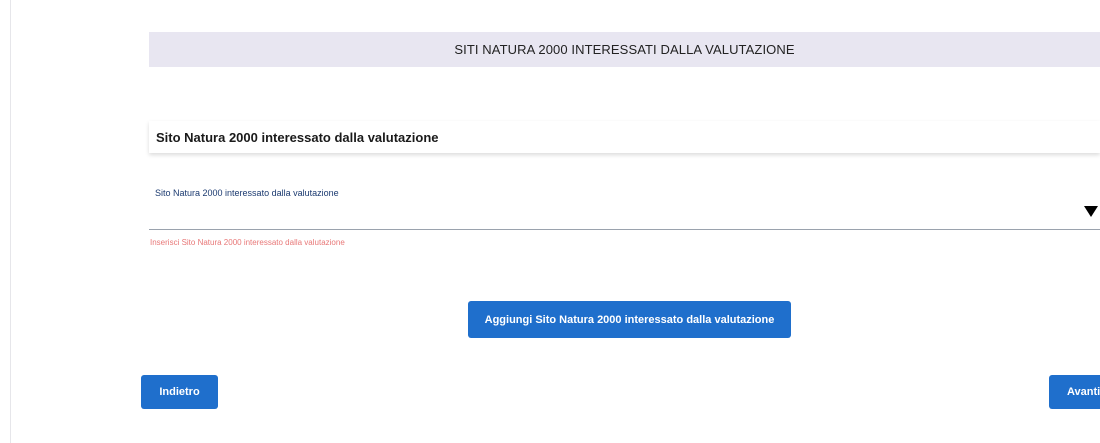 The width and height of the screenshot is (1100, 443). Describe the element at coordinates (1091, 211) in the screenshot. I see `caret-down-icon` at that location.